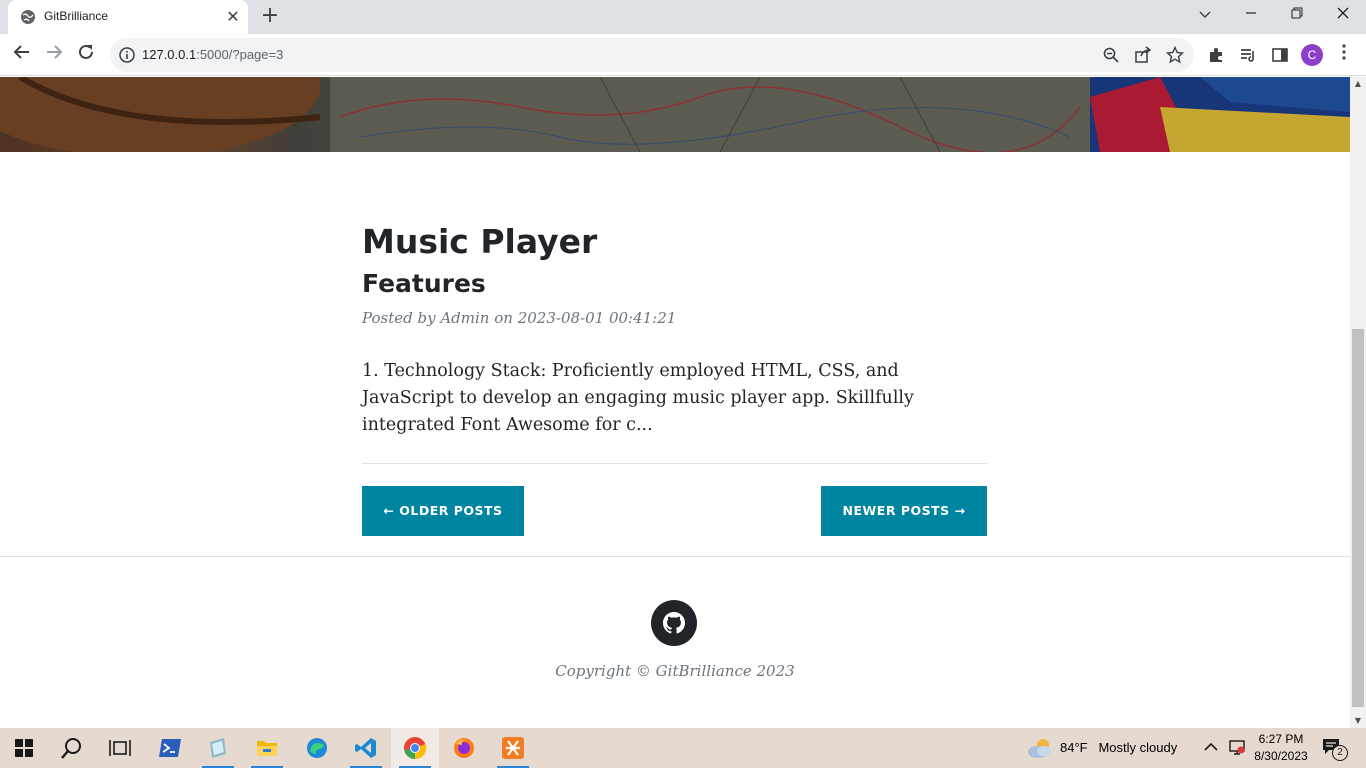  What do you see at coordinates (127, 55) in the screenshot?
I see `info-icon` at bounding box center [127, 55].